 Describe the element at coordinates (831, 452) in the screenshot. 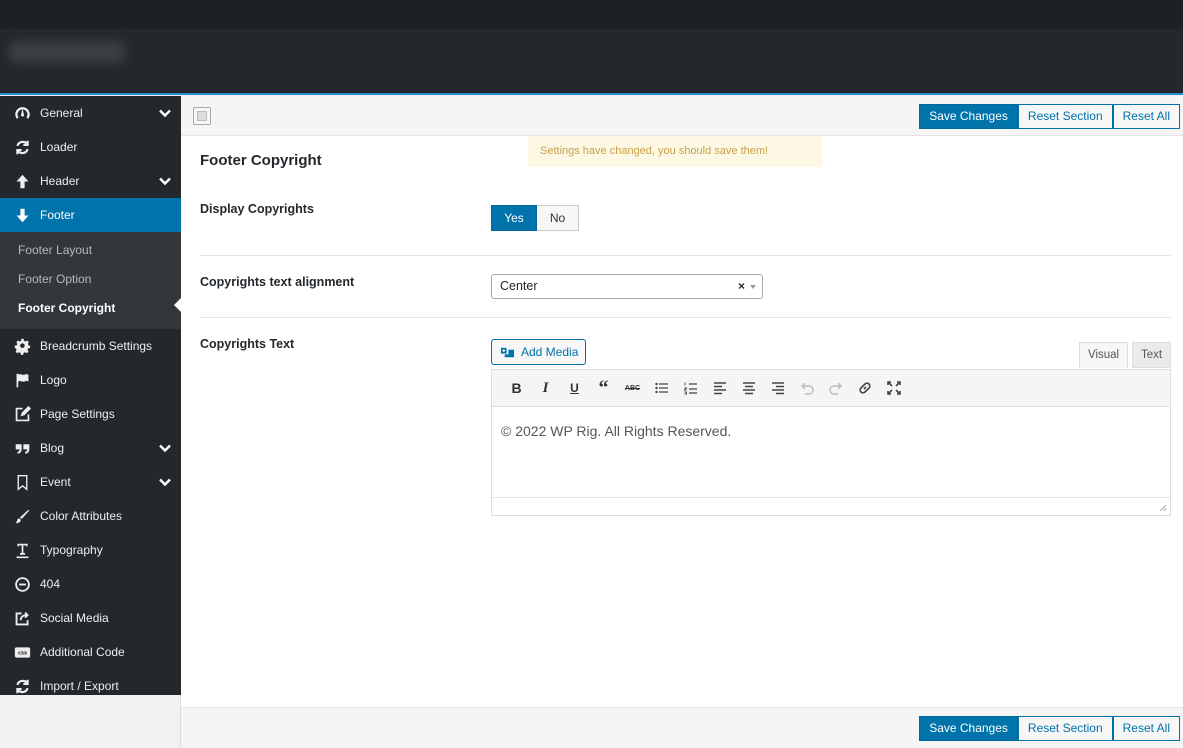

I see `editor-content: © 2022 WP Rig. All Rights Reserved.` at that location.